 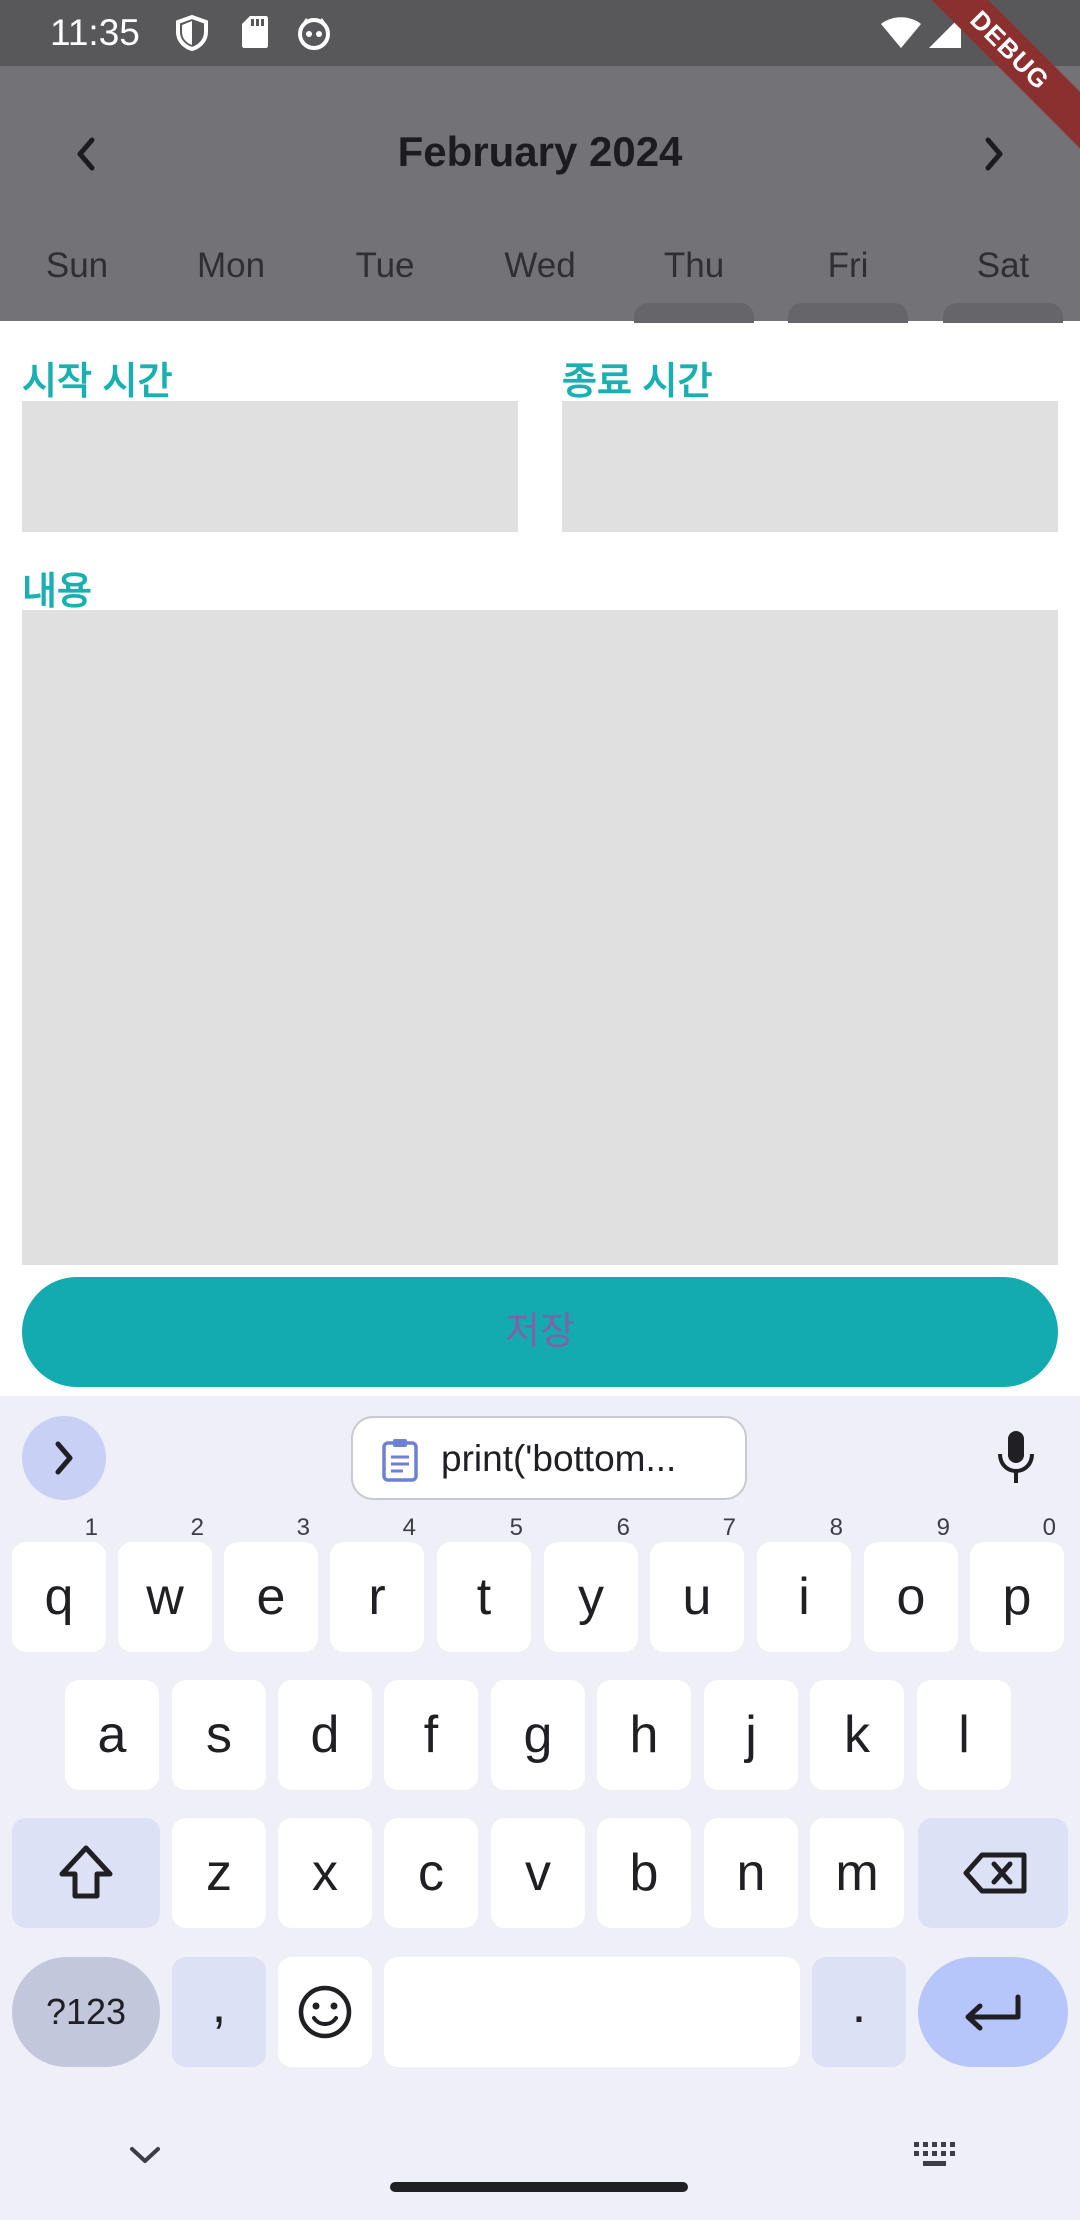 What do you see at coordinates (540, 151) in the screenshot?
I see `month-title: February 2024` at bounding box center [540, 151].